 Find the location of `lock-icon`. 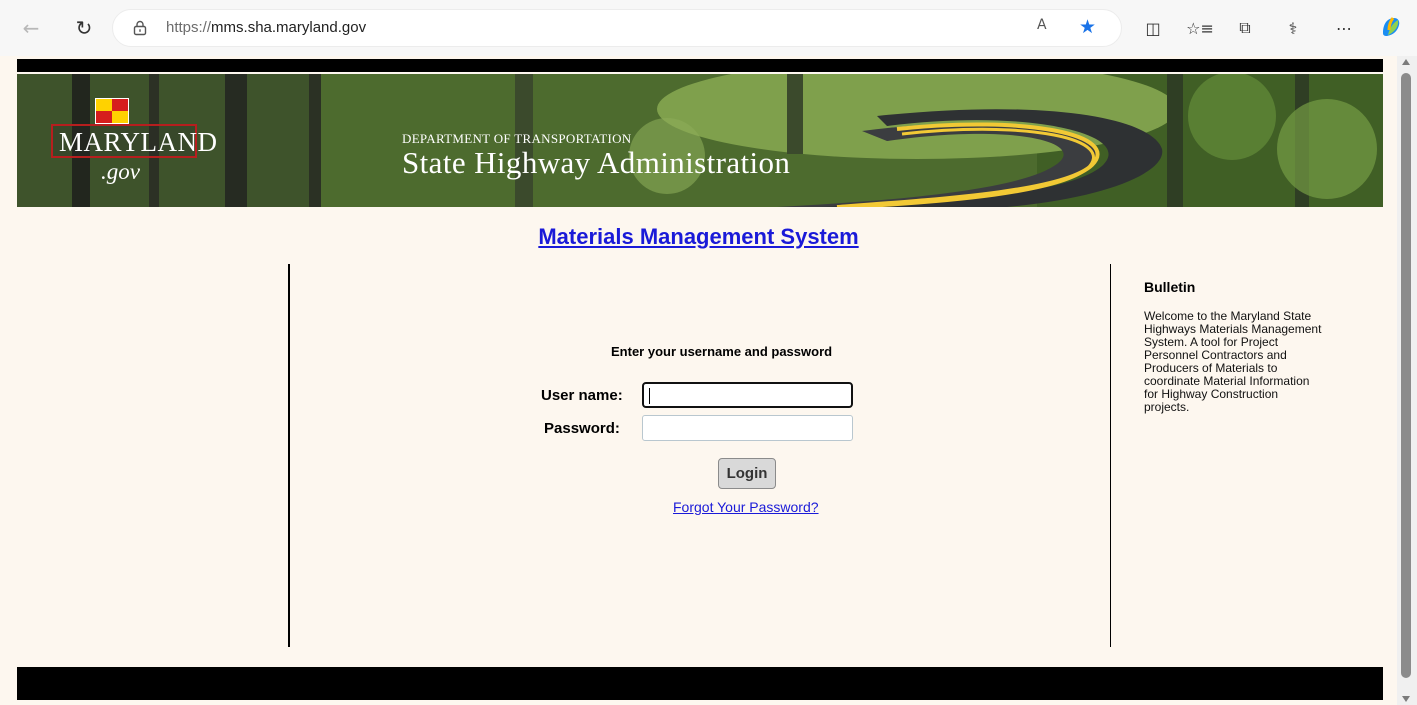

lock-icon is located at coordinates (140, 28).